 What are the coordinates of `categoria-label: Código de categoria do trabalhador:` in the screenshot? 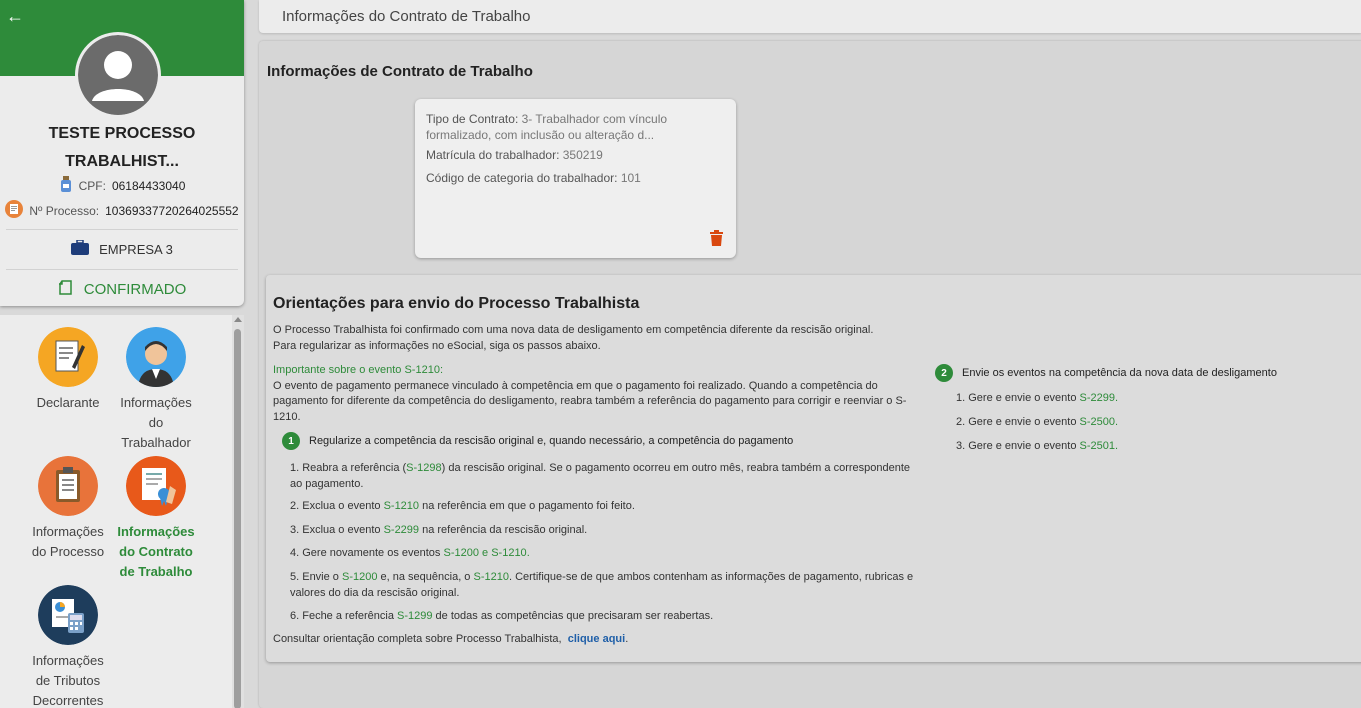 It's located at (522, 178).